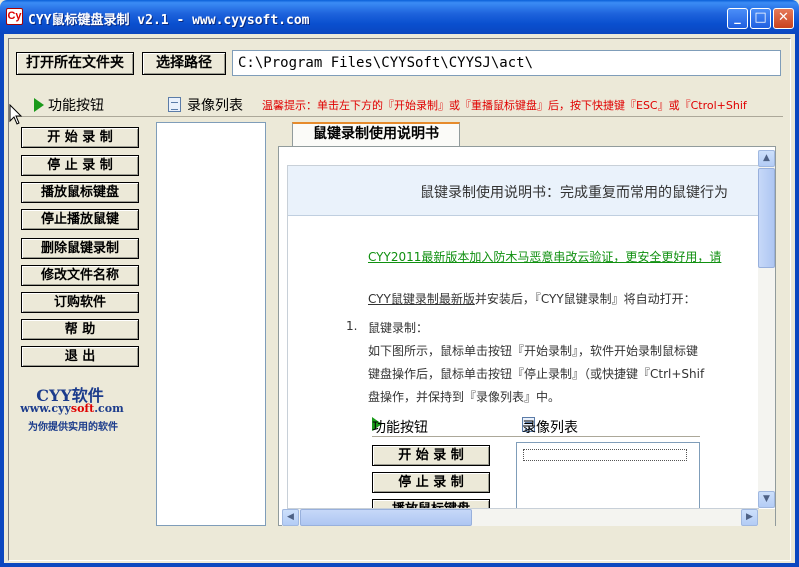  I want to click on window-title: CYY鼠标键盘录制 v2.1 - www.cyysoft.com, so click(169, 20).